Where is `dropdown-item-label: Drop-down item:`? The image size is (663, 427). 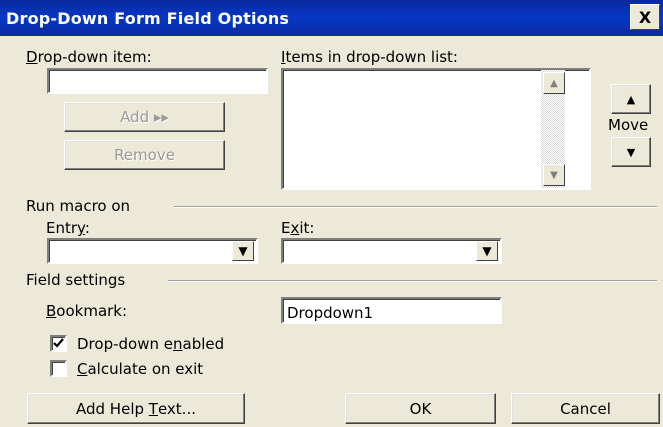 dropdown-item-label: Drop-down item: is located at coordinates (89, 57).